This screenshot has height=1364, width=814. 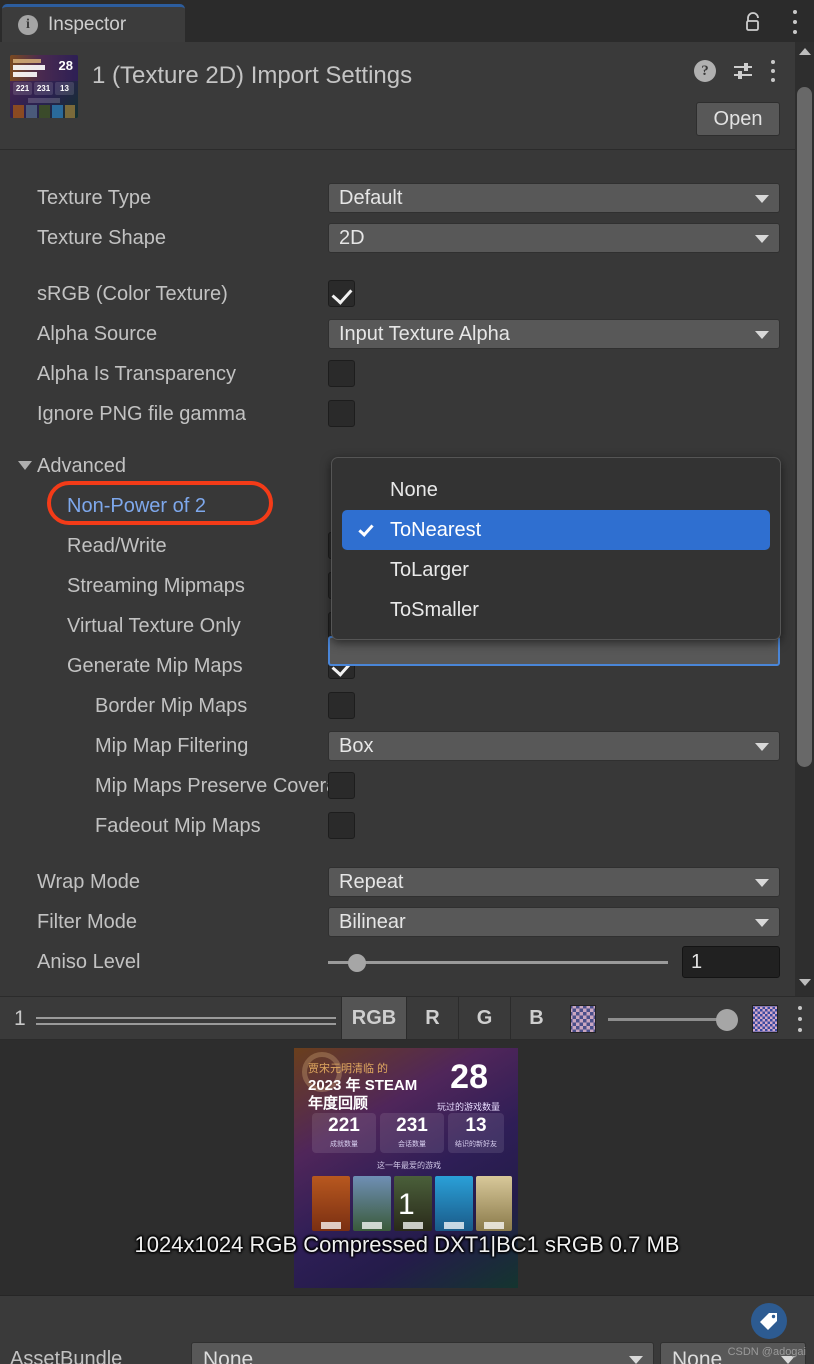 I want to click on row-texture-shape: Texture Shape 2D, so click(x=397, y=239).